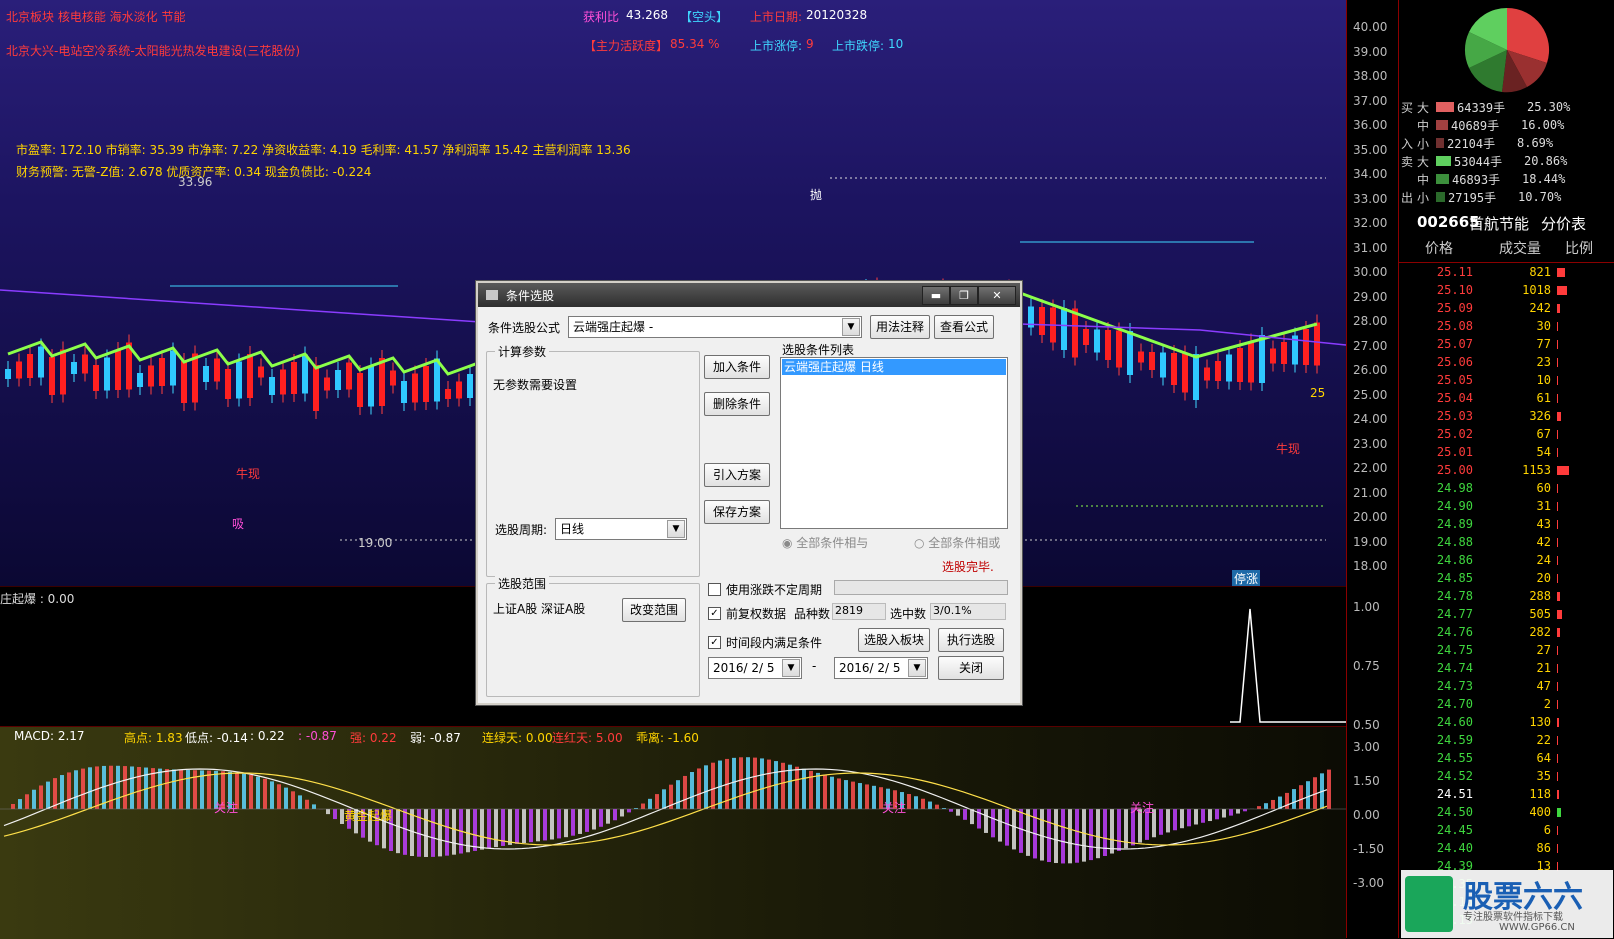 The height and width of the screenshot is (939, 1614). What do you see at coordinates (1506, 542) in the screenshot?
I see `price-row: 24.8842` at bounding box center [1506, 542].